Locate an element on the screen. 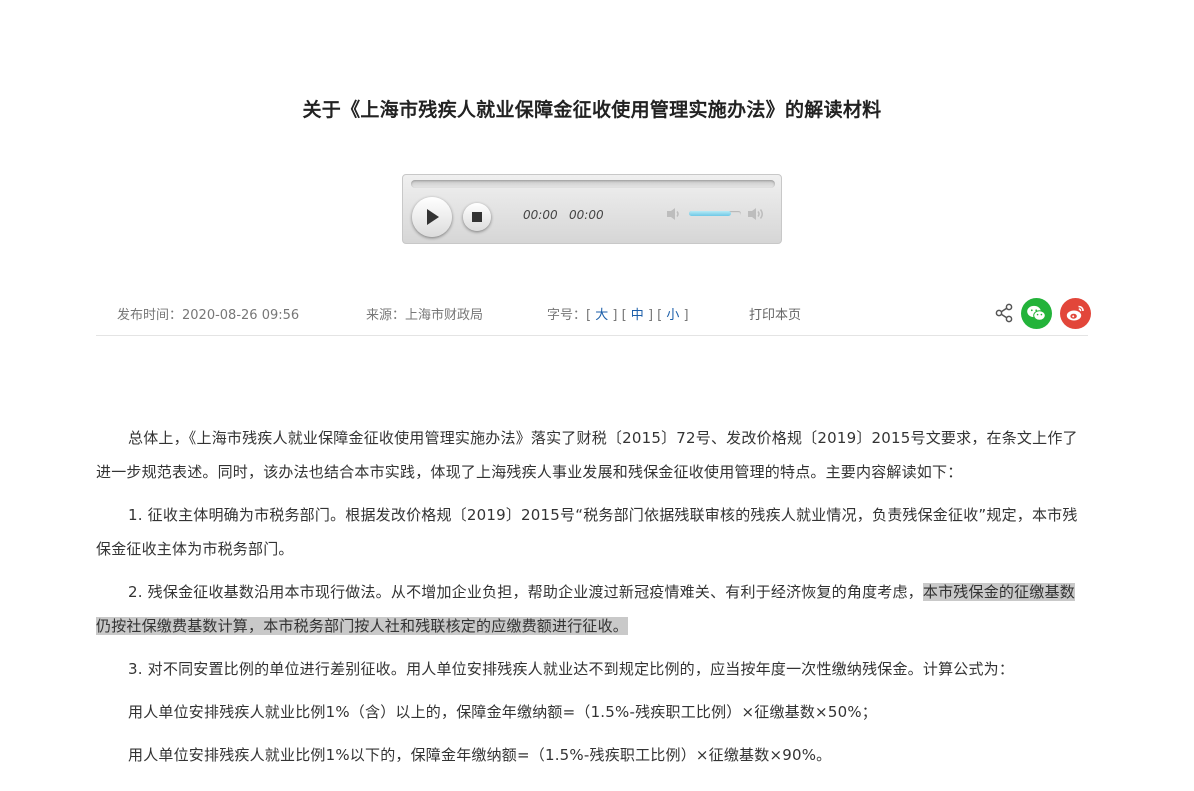 This screenshot has width=1194, height=791. font-size-medium-button: 中 is located at coordinates (637, 315).